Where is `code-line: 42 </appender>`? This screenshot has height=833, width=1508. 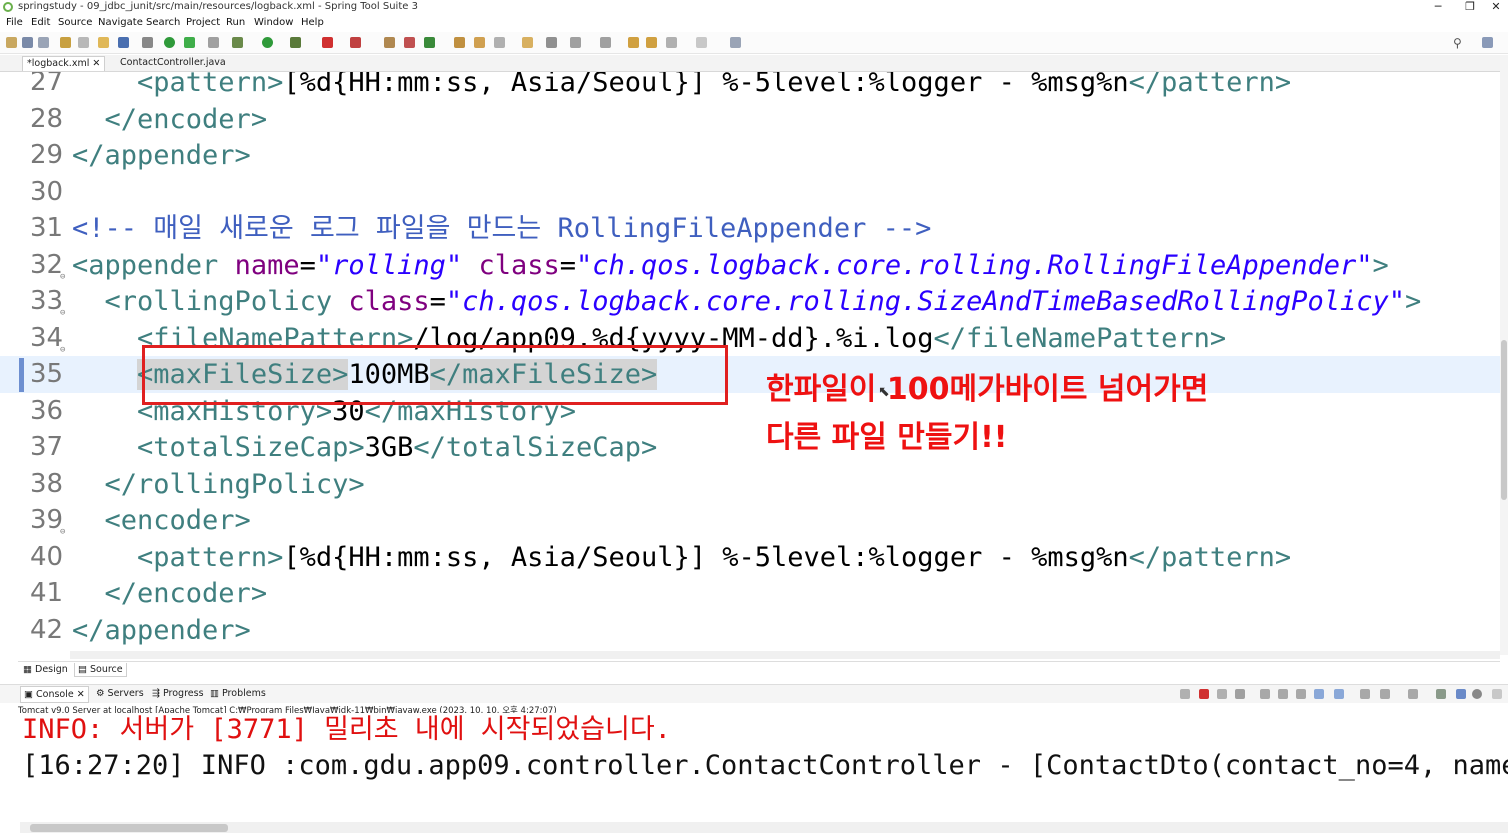 code-line: 42 </appender> is located at coordinates (750, 630).